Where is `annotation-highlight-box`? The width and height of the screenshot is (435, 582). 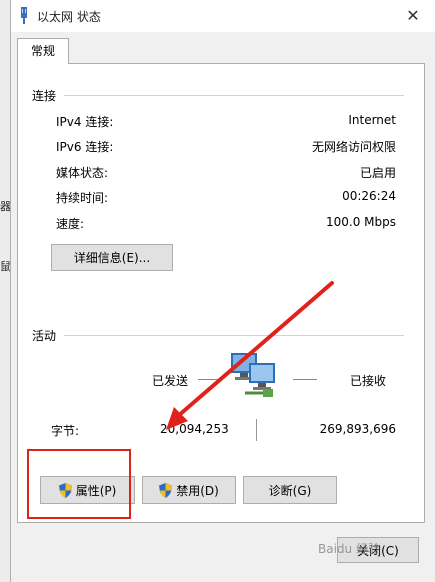
annotation-highlight-box is located at coordinates (79, 484).